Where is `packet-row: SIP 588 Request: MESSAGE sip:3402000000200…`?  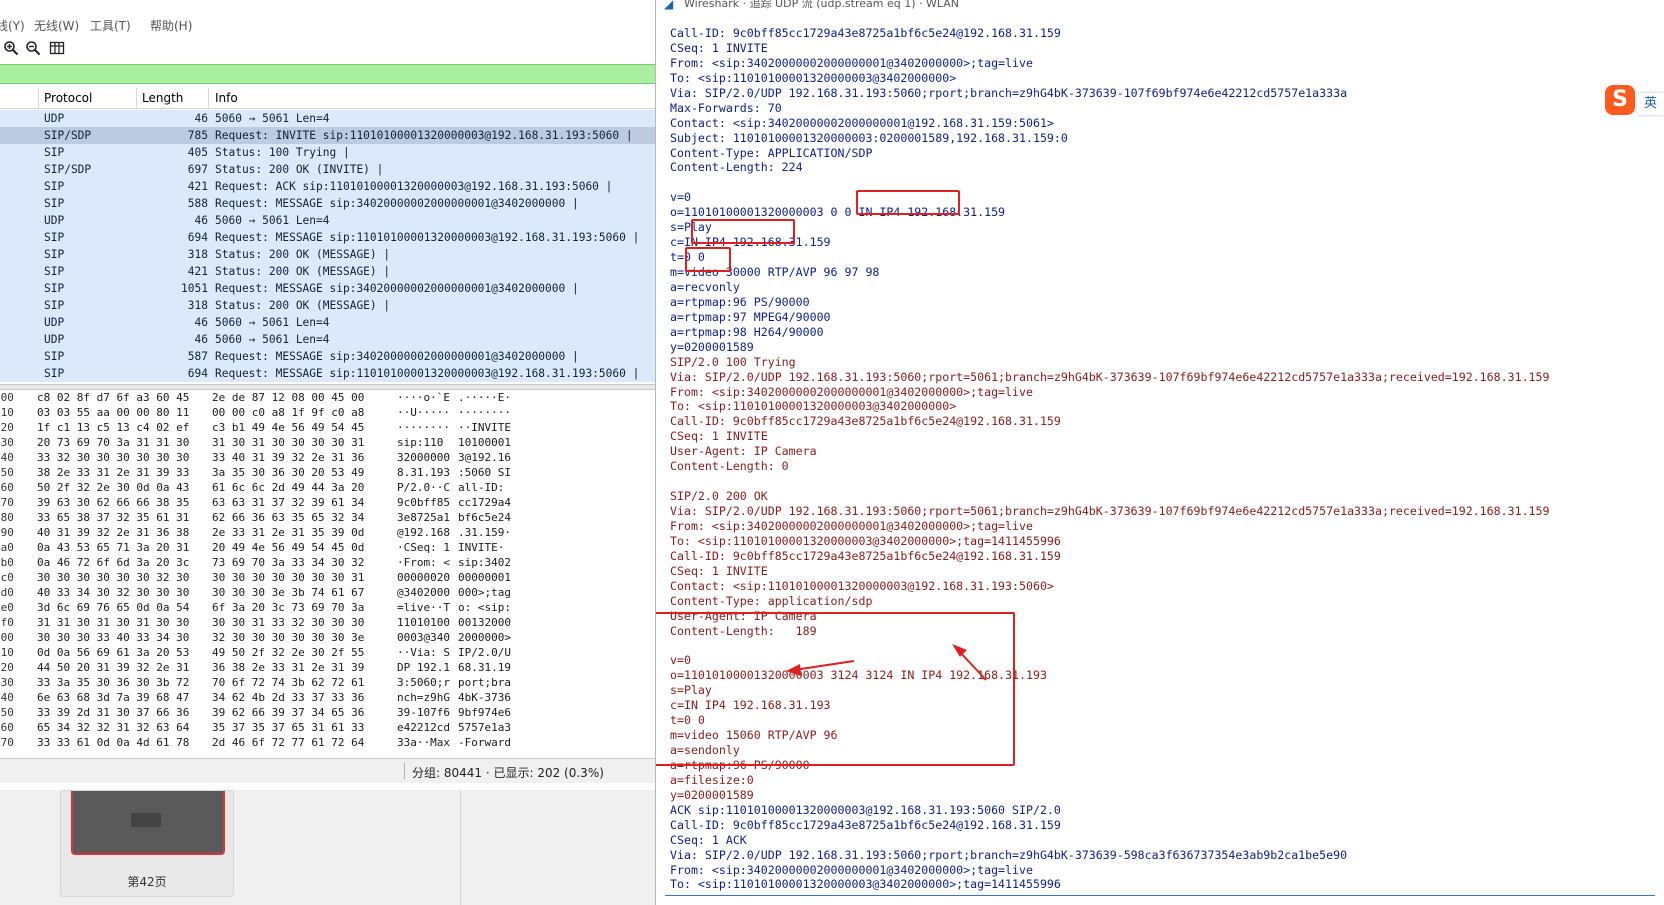
packet-row: SIP 588 Request: MESSAGE sip:3402000000200… is located at coordinates (327, 203).